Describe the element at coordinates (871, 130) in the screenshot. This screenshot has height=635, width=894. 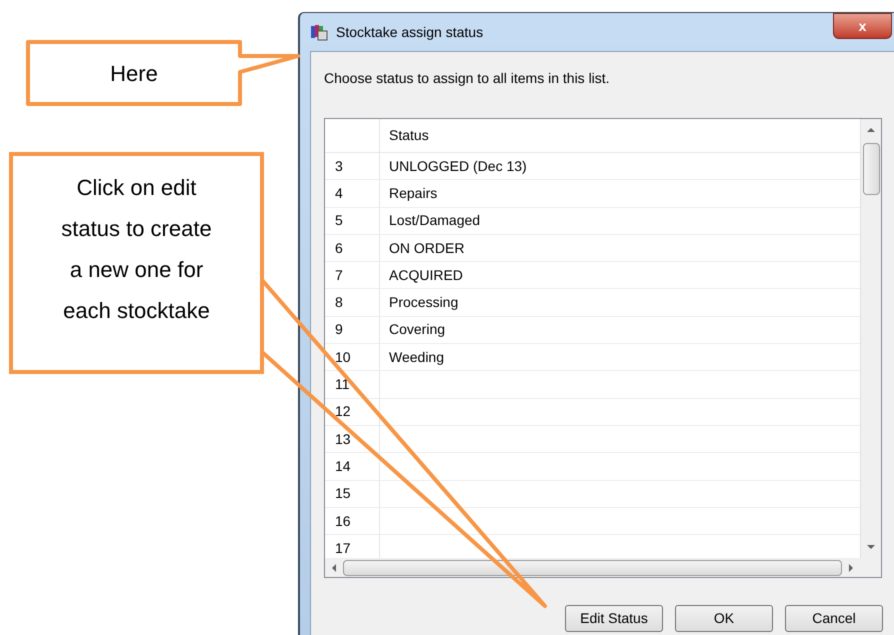
I see `up-arrow-icon` at that location.